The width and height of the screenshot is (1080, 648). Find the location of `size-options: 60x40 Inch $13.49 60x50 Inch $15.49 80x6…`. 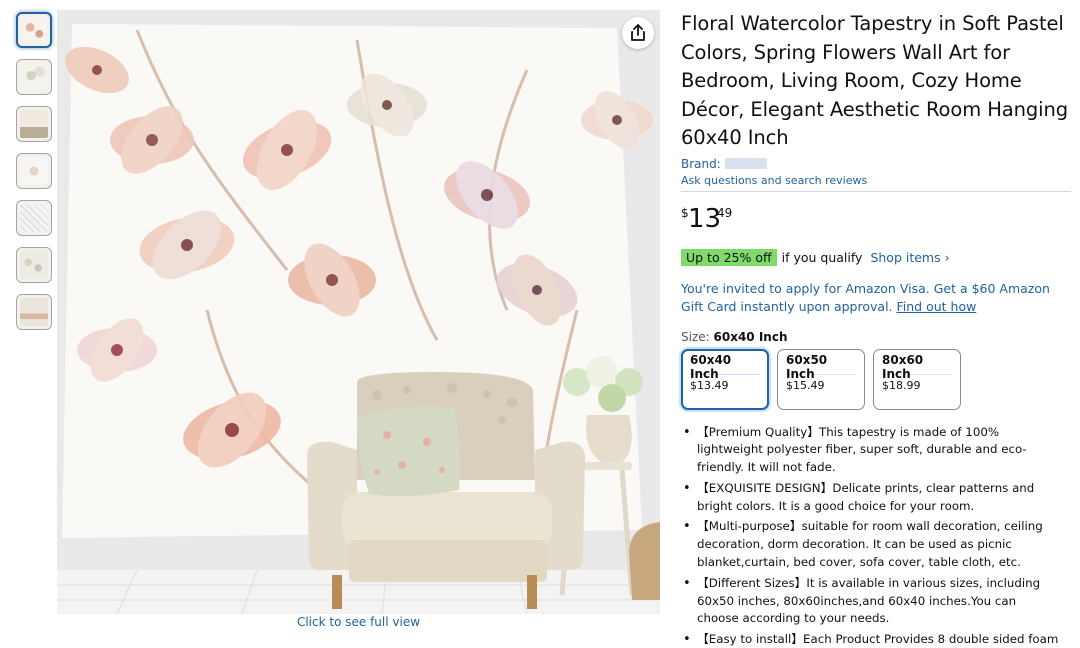

size-options: 60x40 Inch $13.49 60x50 Inch $15.49 80x6… is located at coordinates (876, 379).